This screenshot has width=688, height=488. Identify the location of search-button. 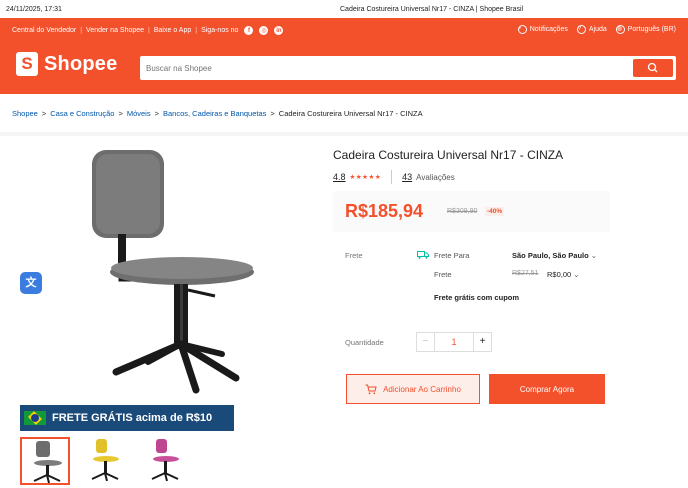
(653, 68).